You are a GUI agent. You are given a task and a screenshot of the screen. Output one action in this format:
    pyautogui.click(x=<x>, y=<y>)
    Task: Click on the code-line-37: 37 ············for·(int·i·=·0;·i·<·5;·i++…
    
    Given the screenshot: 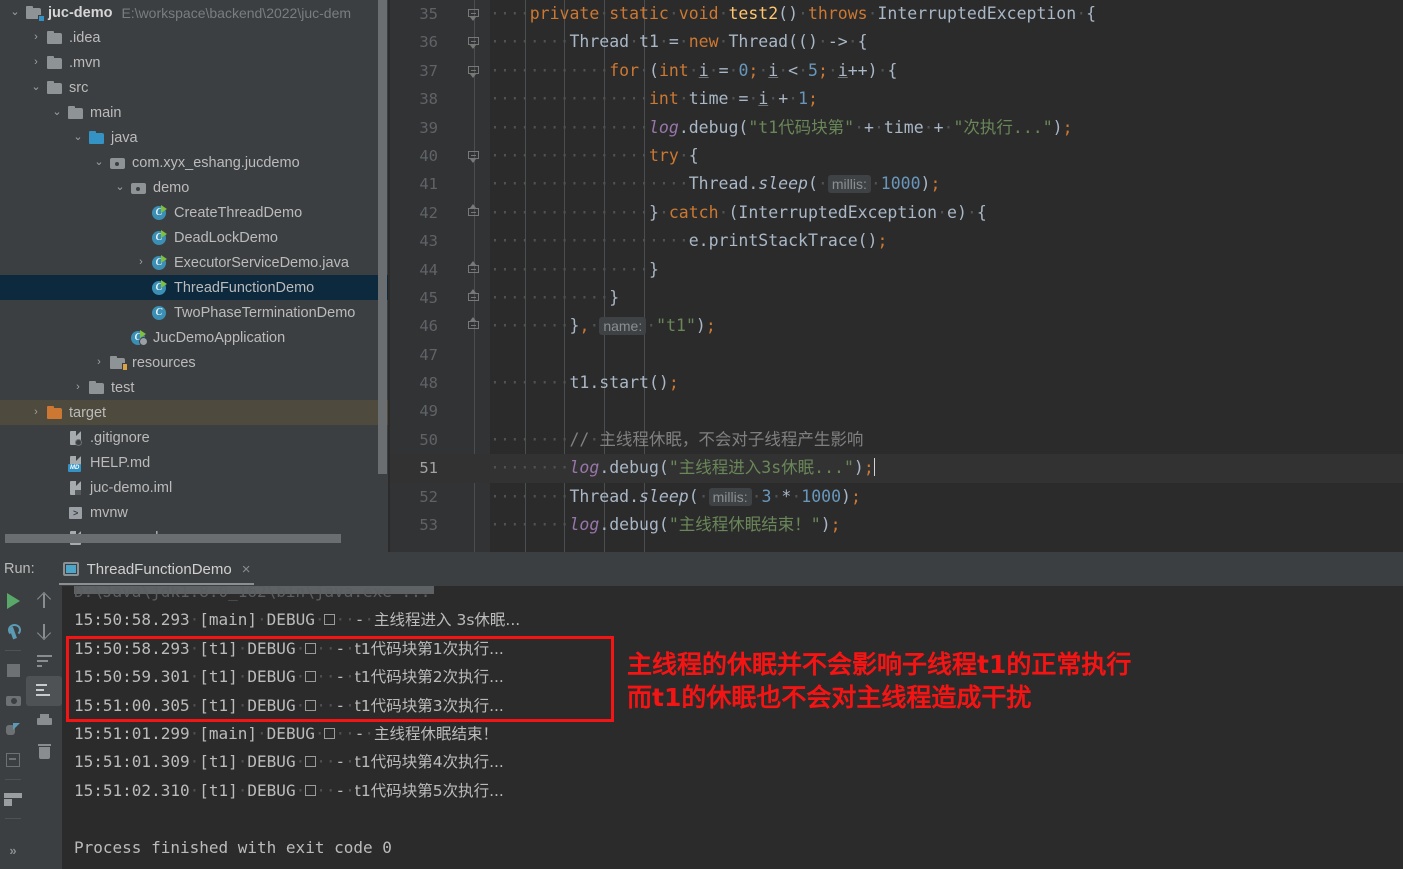 What is the action you would take?
    pyautogui.click(x=896, y=71)
    